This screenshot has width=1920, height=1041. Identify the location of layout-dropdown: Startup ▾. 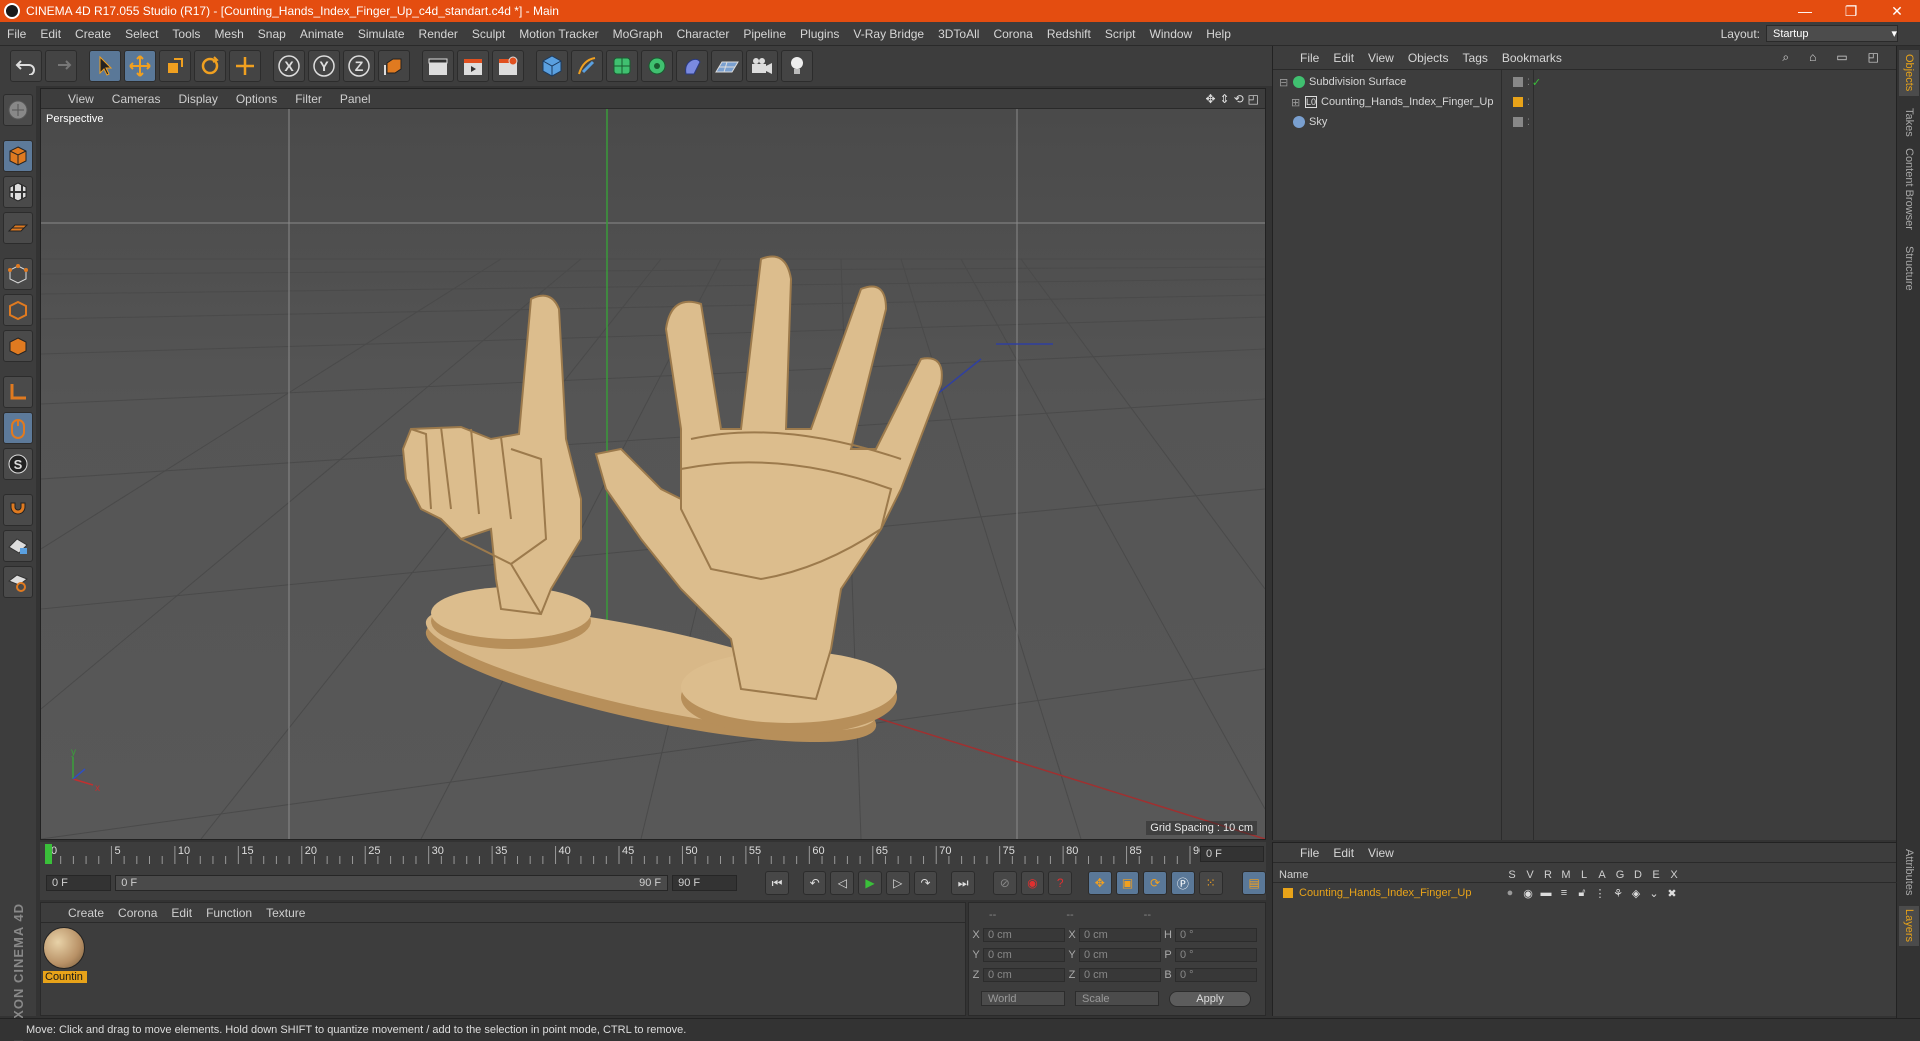
(1832, 33).